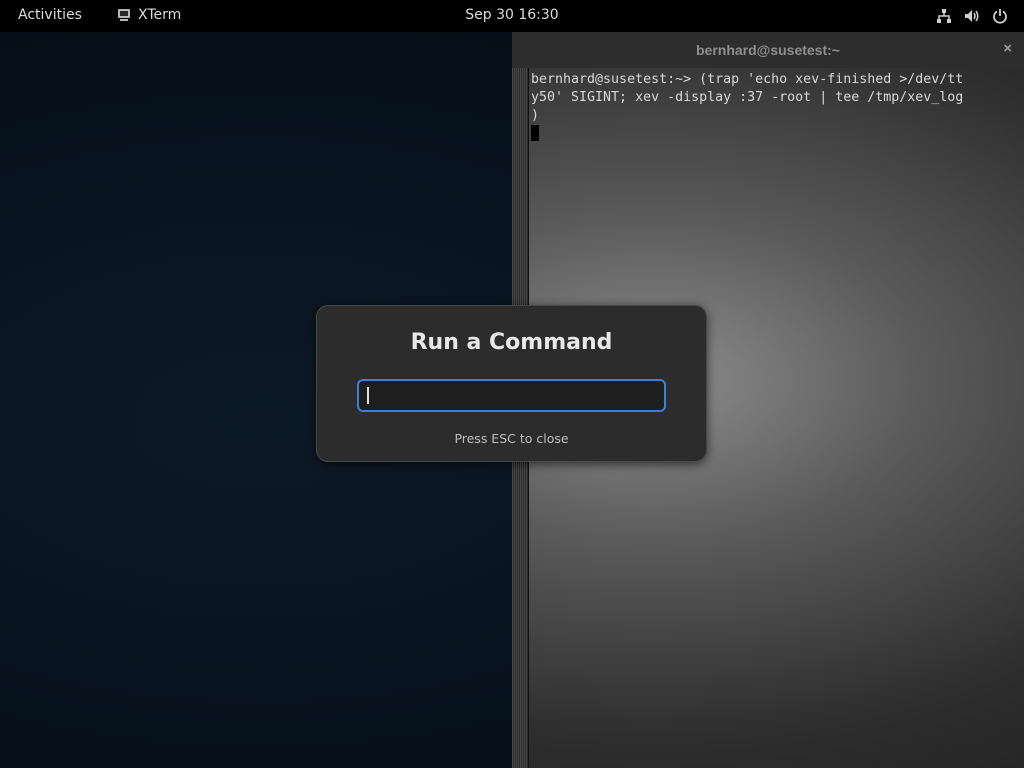 This screenshot has width=1024, height=768. I want to click on volume-icon, so click(972, 16).